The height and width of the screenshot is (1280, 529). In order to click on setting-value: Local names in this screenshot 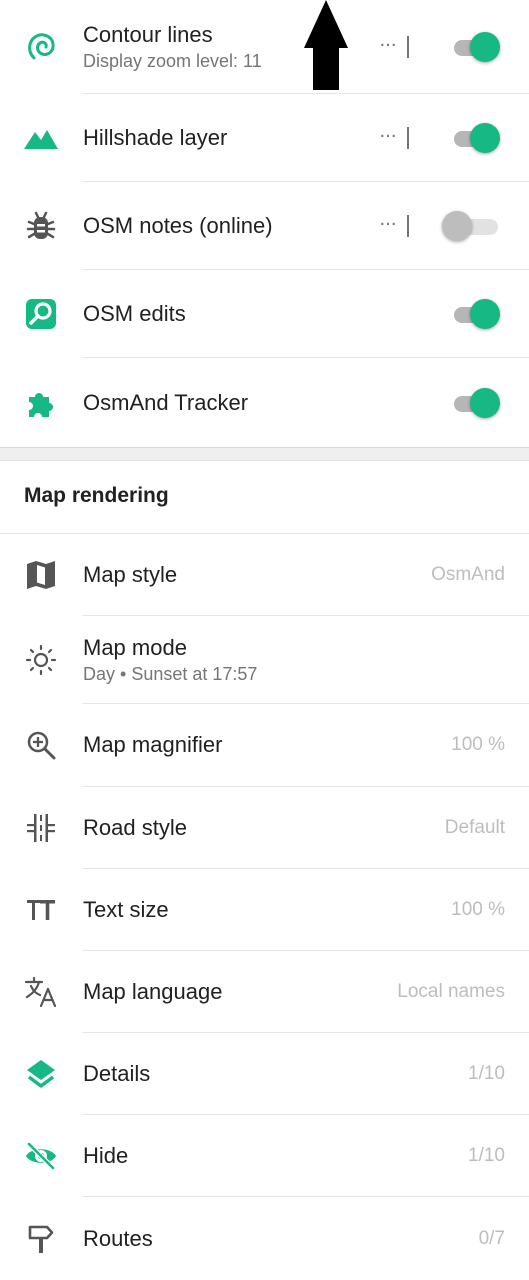, I will do `click(451, 991)`.